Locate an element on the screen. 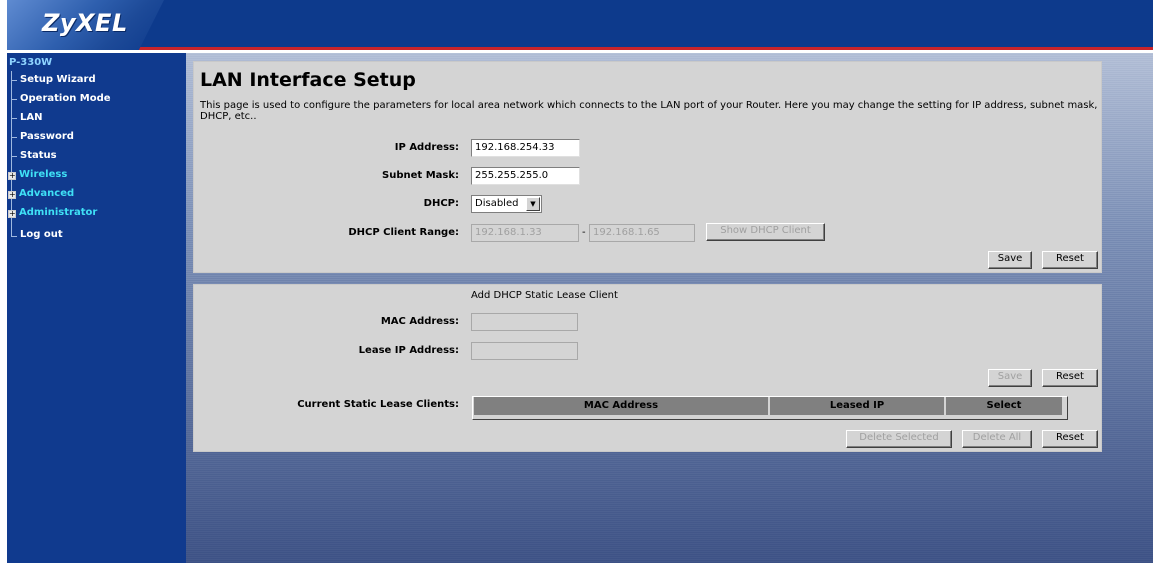 The image size is (1153, 563). sidebar-item-status: Status is located at coordinates (38, 155).